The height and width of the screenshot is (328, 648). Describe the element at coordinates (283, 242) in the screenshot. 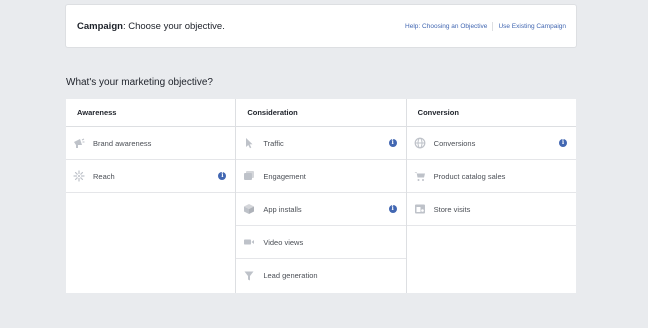

I see `objective-label: Video views` at that location.